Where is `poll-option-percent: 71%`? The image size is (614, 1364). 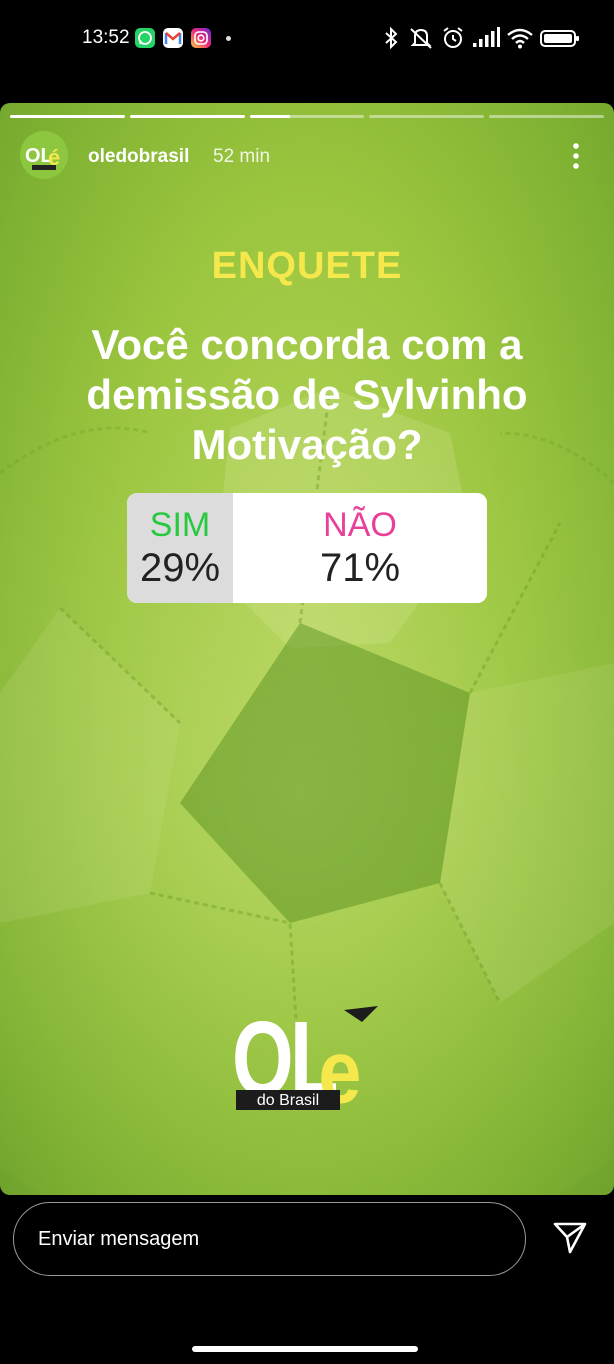 poll-option-percent: 71% is located at coordinates (360, 568).